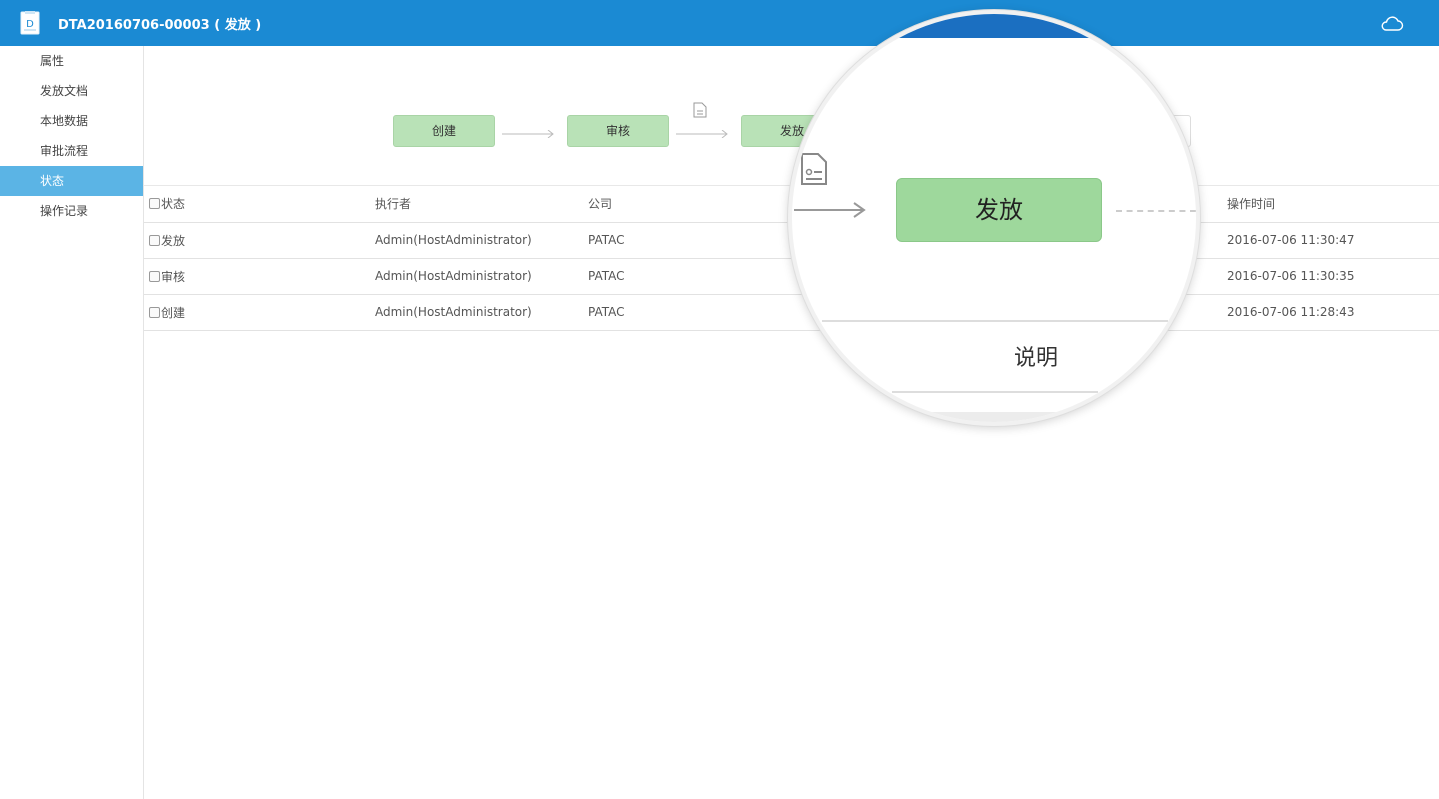 This screenshot has height=799, width=1439. Describe the element at coordinates (72, 422) in the screenshot. I see `sidebar: 属性 发放文档 本地数据 审批流程 状态 操作记录` at that location.